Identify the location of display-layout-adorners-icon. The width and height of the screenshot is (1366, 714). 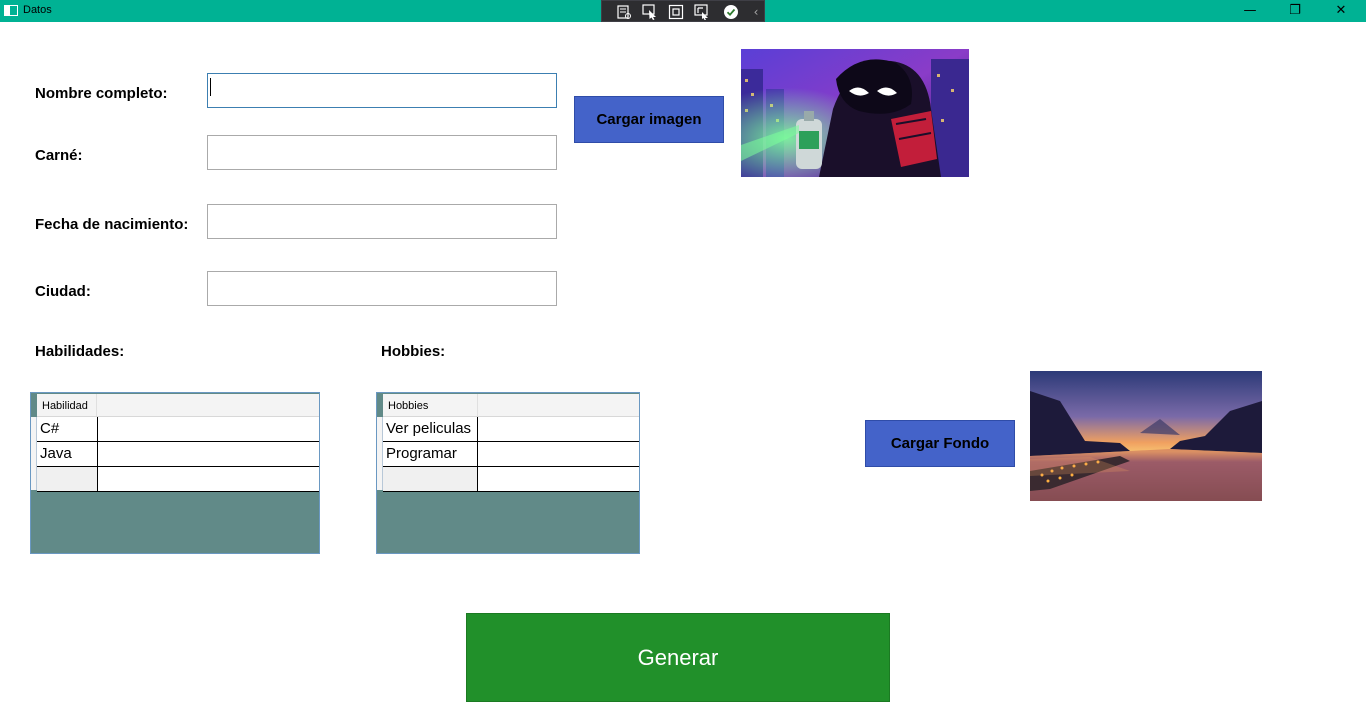
(676, 12).